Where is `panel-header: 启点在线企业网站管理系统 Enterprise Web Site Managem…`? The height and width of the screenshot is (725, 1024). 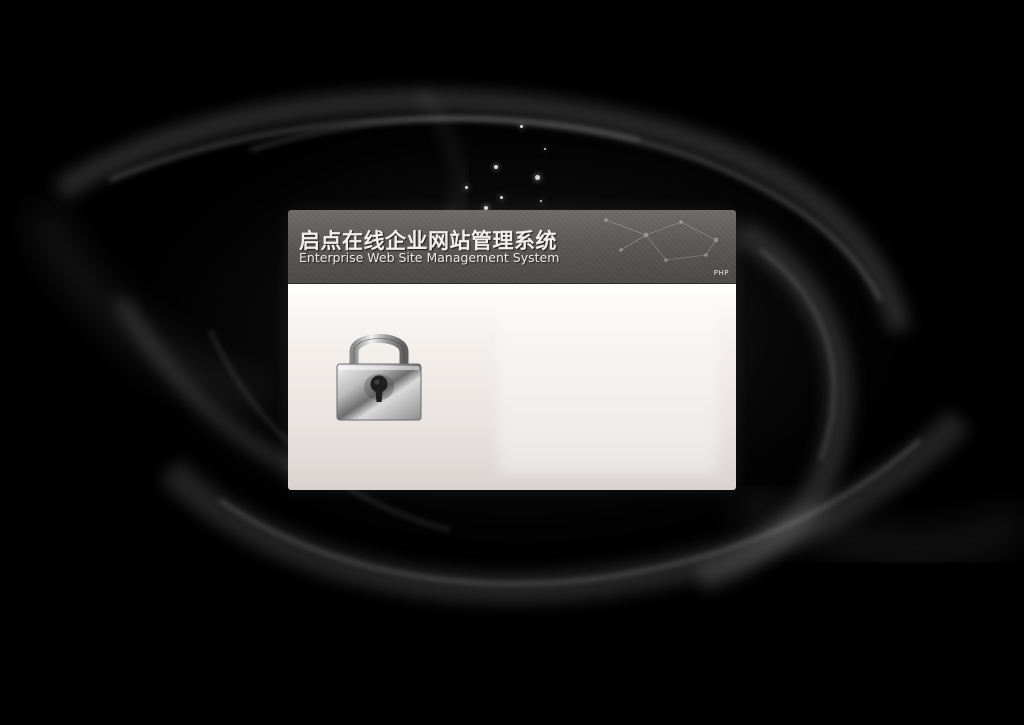
panel-header: 启点在线企业网站管理系统 Enterprise Web Site Managem… is located at coordinates (512, 247).